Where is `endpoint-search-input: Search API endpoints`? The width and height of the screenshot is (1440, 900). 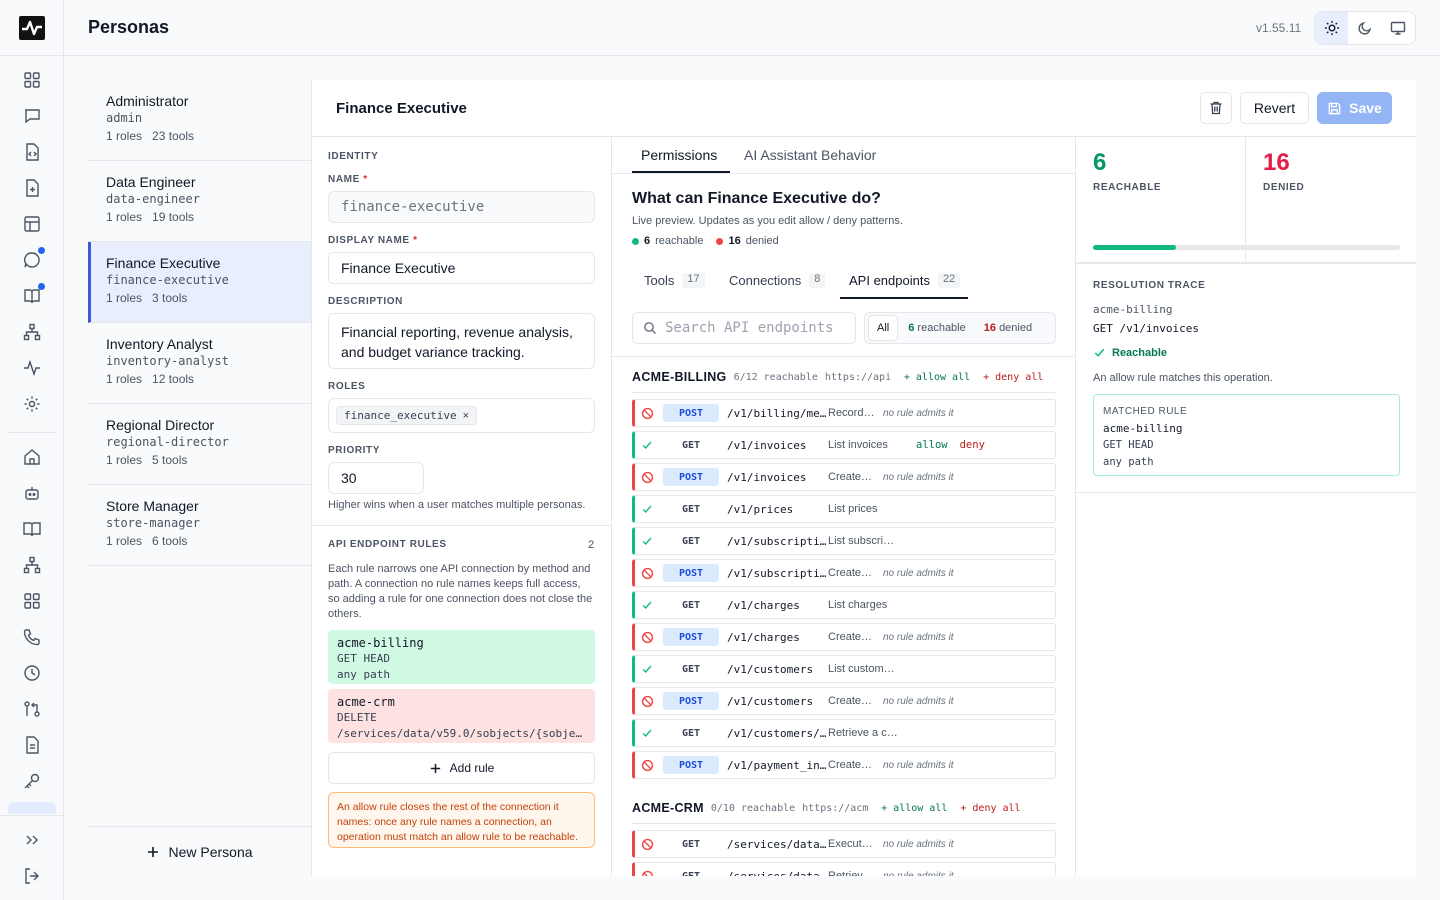 endpoint-search-input: Search API endpoints is located at coordinates (744, 328).